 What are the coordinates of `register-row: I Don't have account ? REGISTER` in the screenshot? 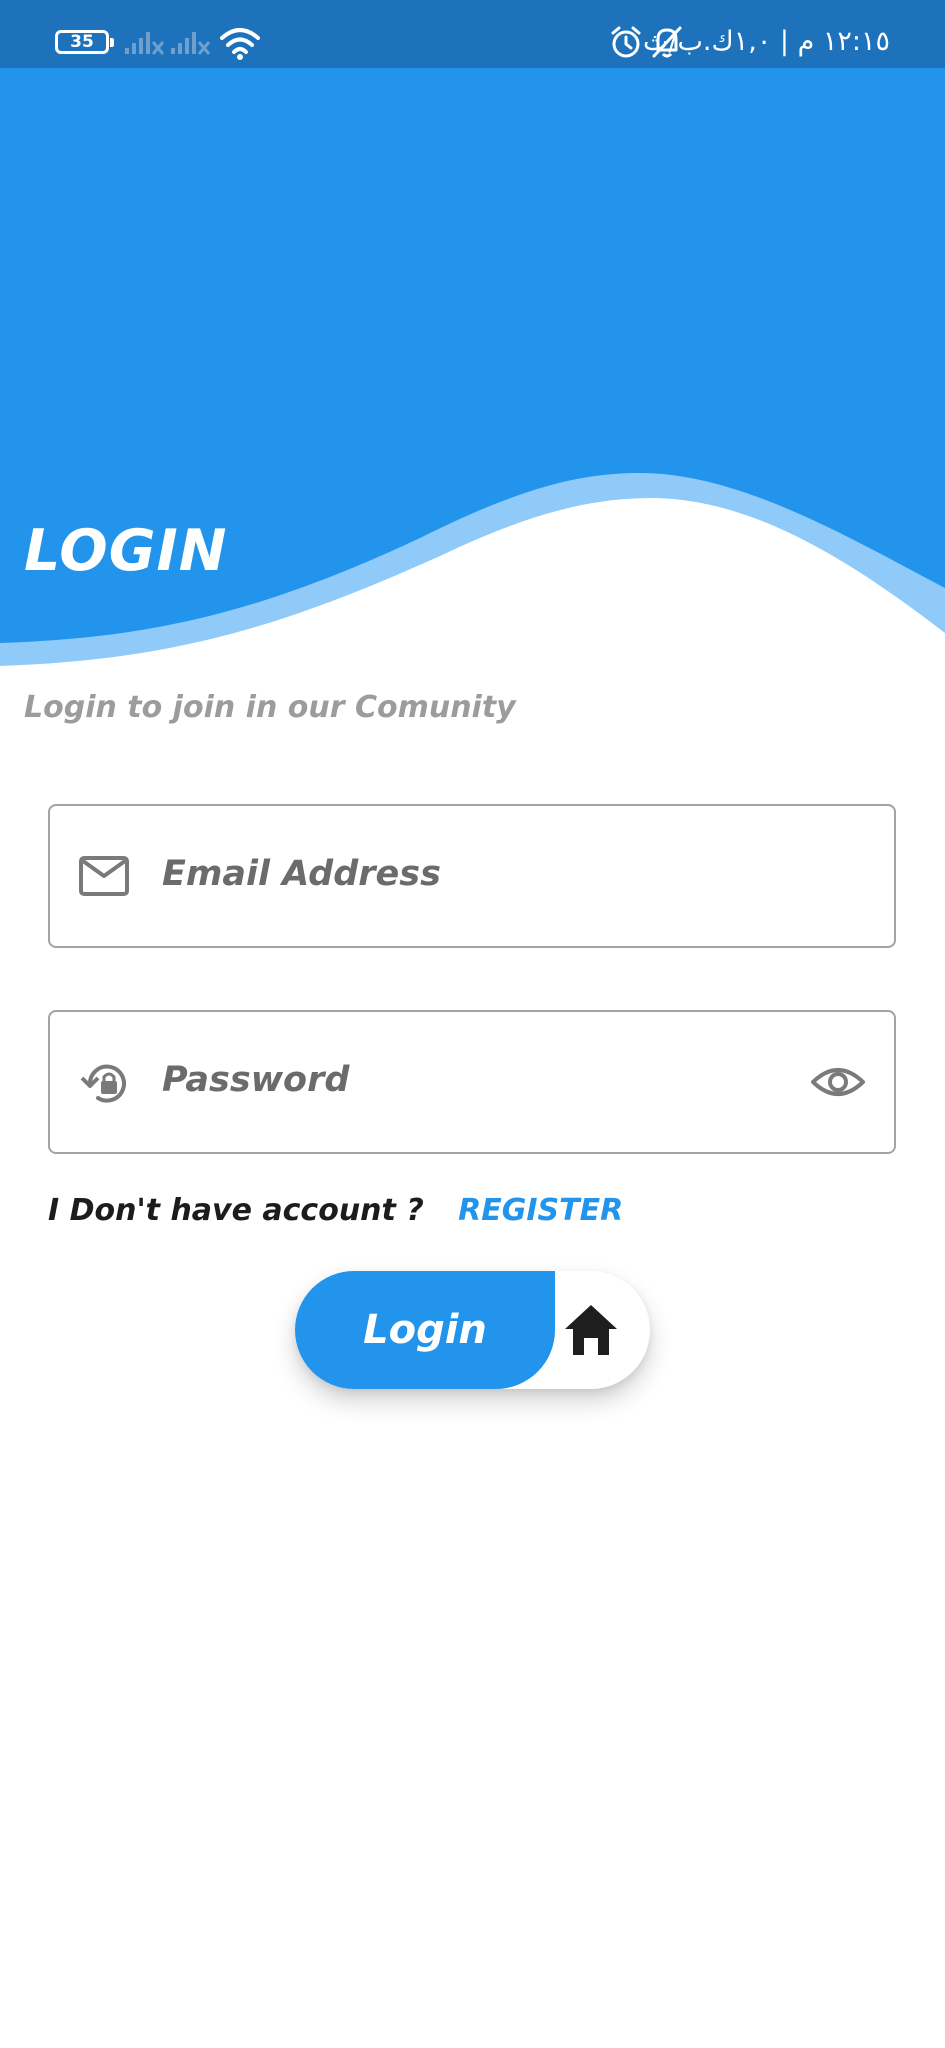 It's located at (335, 1210).